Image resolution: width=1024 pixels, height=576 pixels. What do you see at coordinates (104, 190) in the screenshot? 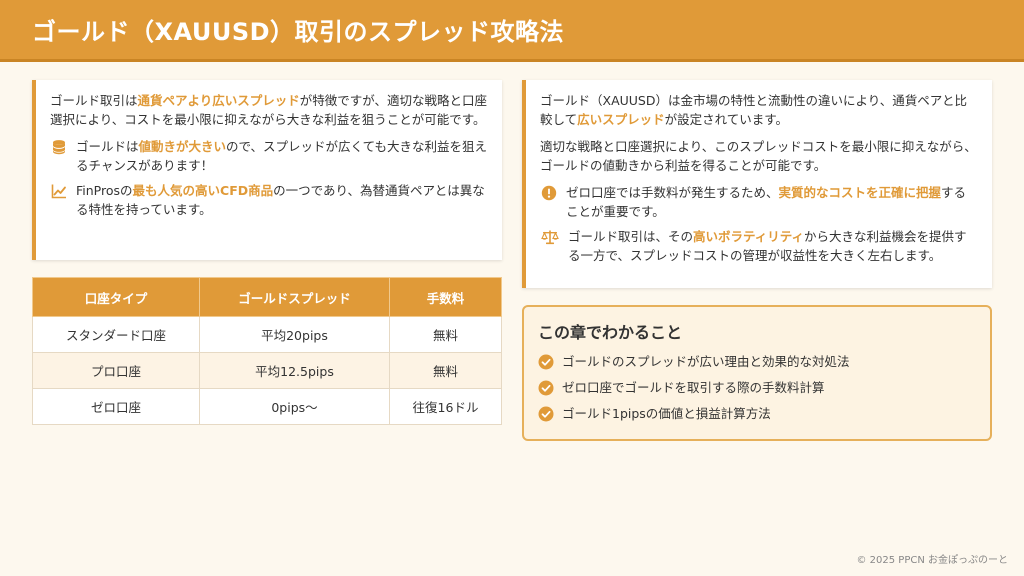
I see `text-segment: FinProsの` at bounding box center [104, 190].